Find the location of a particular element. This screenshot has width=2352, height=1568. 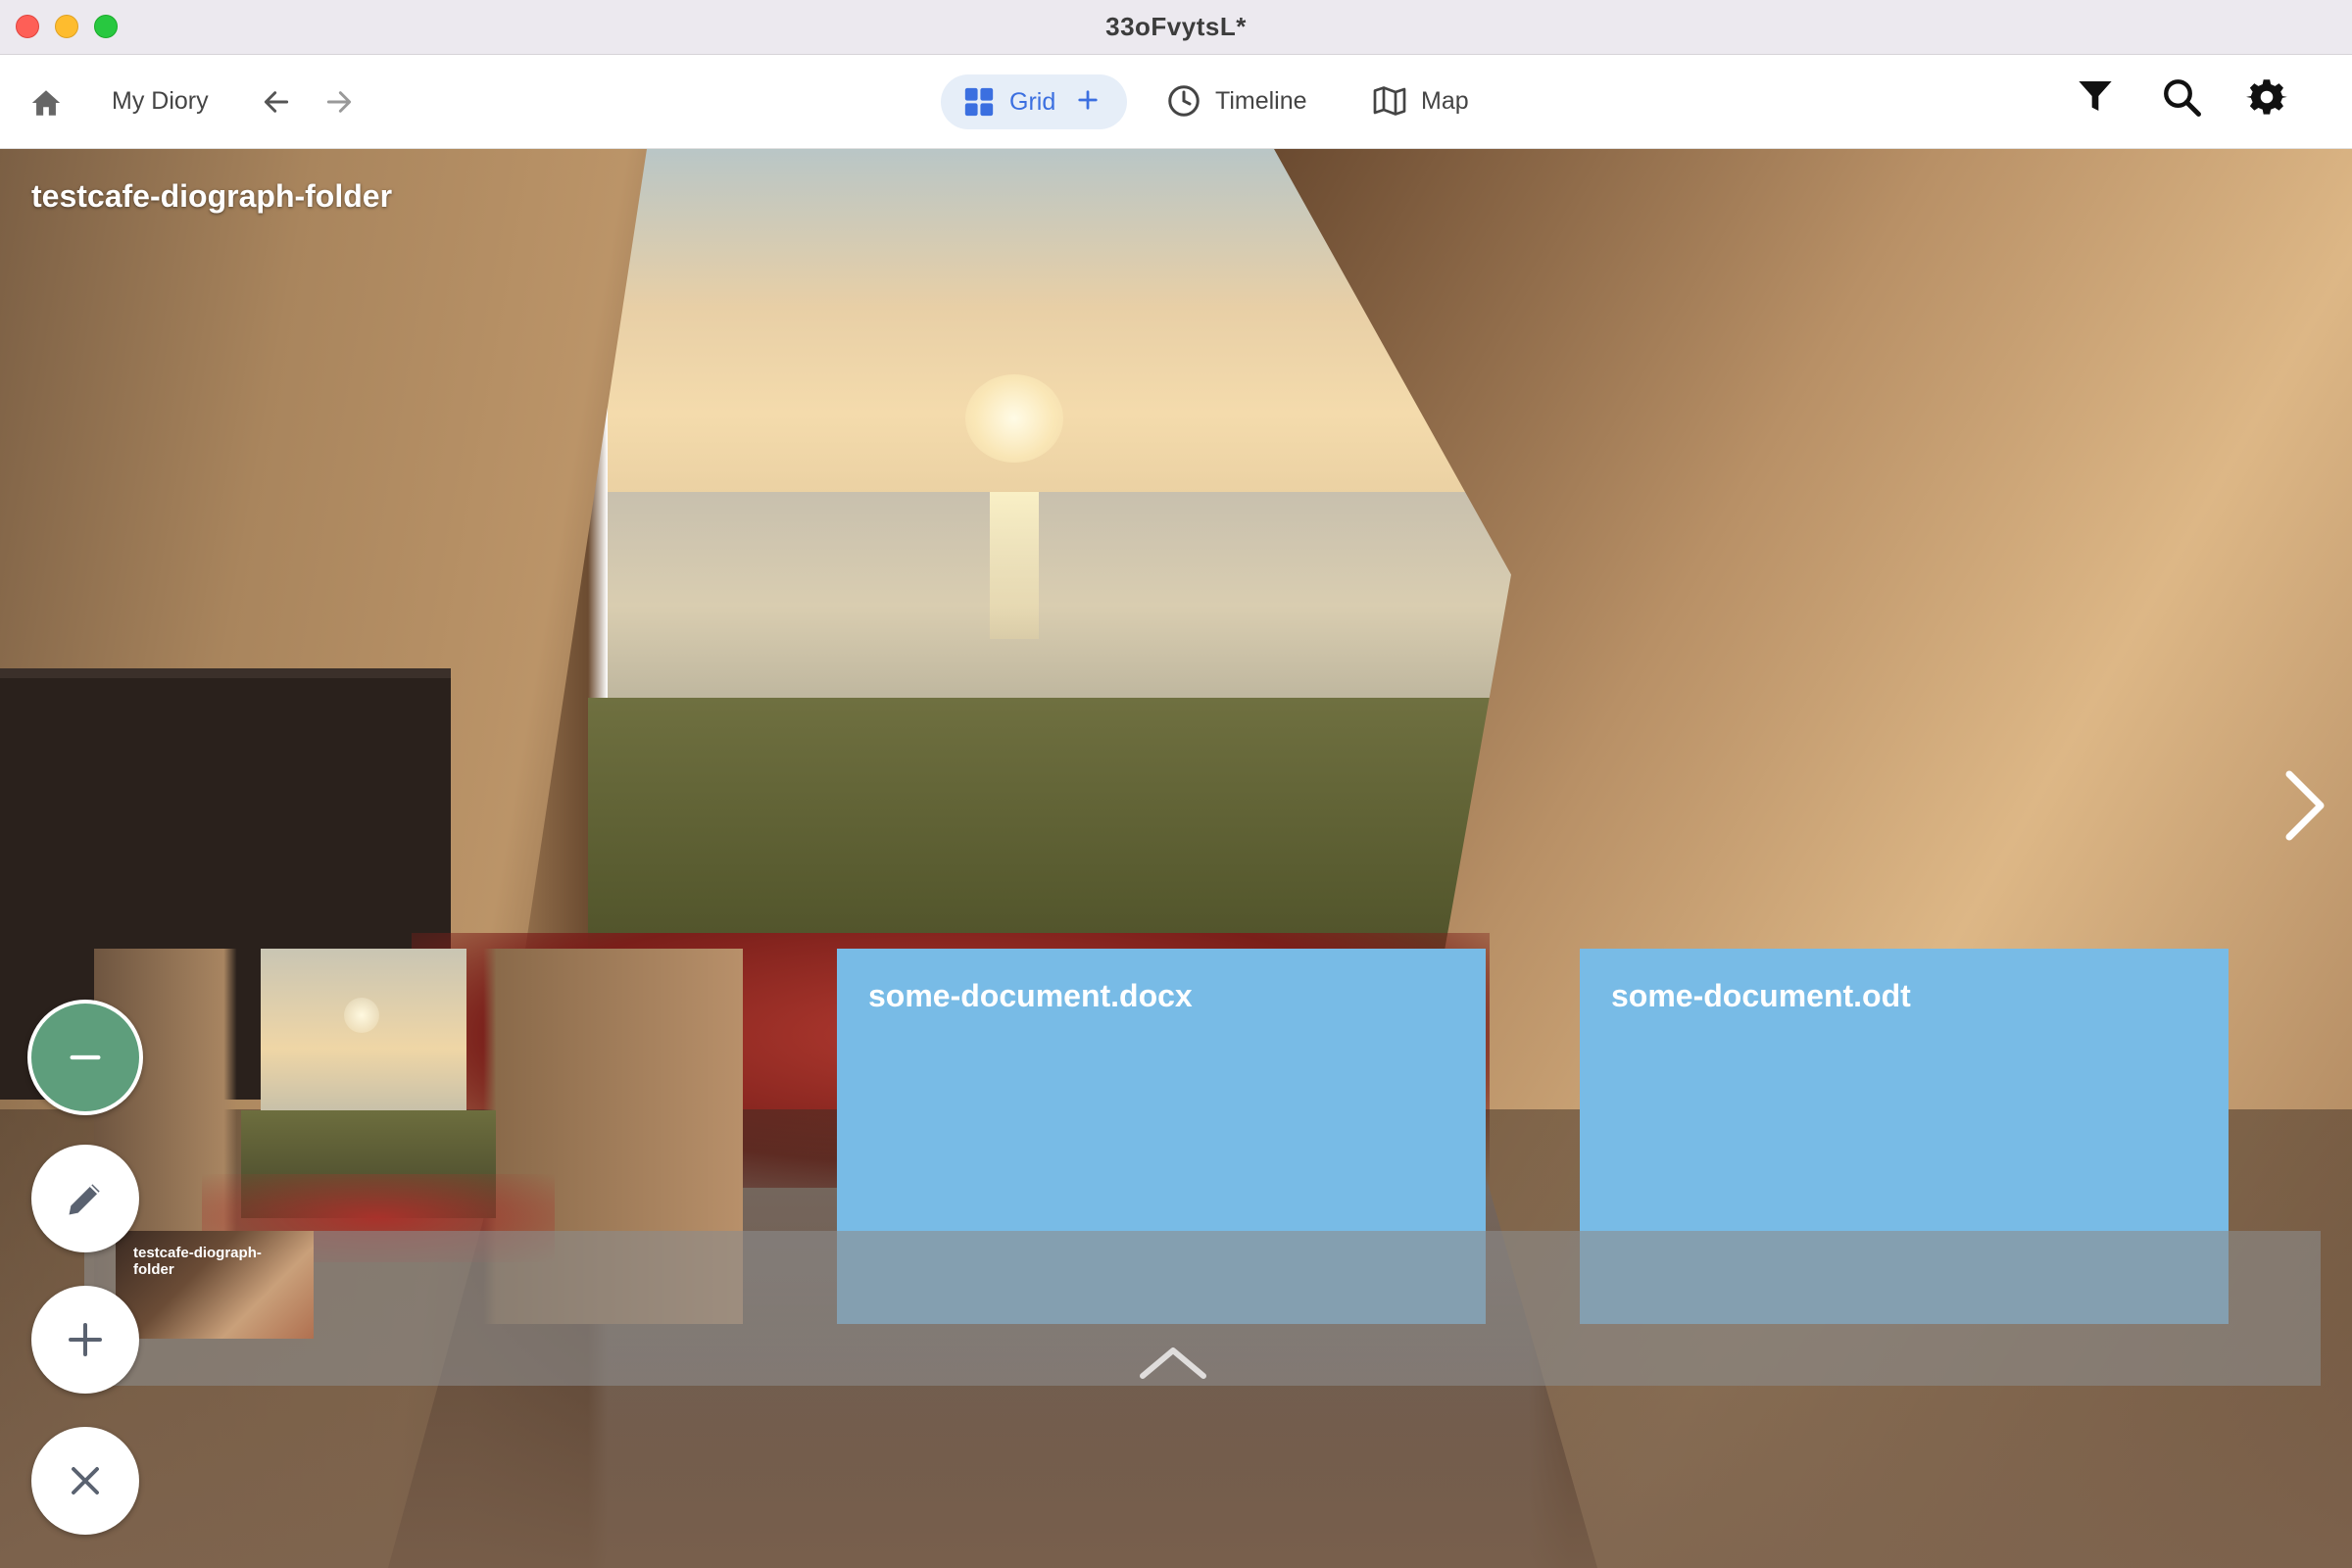

minimize-window-button is located at coordinates (66, 26).